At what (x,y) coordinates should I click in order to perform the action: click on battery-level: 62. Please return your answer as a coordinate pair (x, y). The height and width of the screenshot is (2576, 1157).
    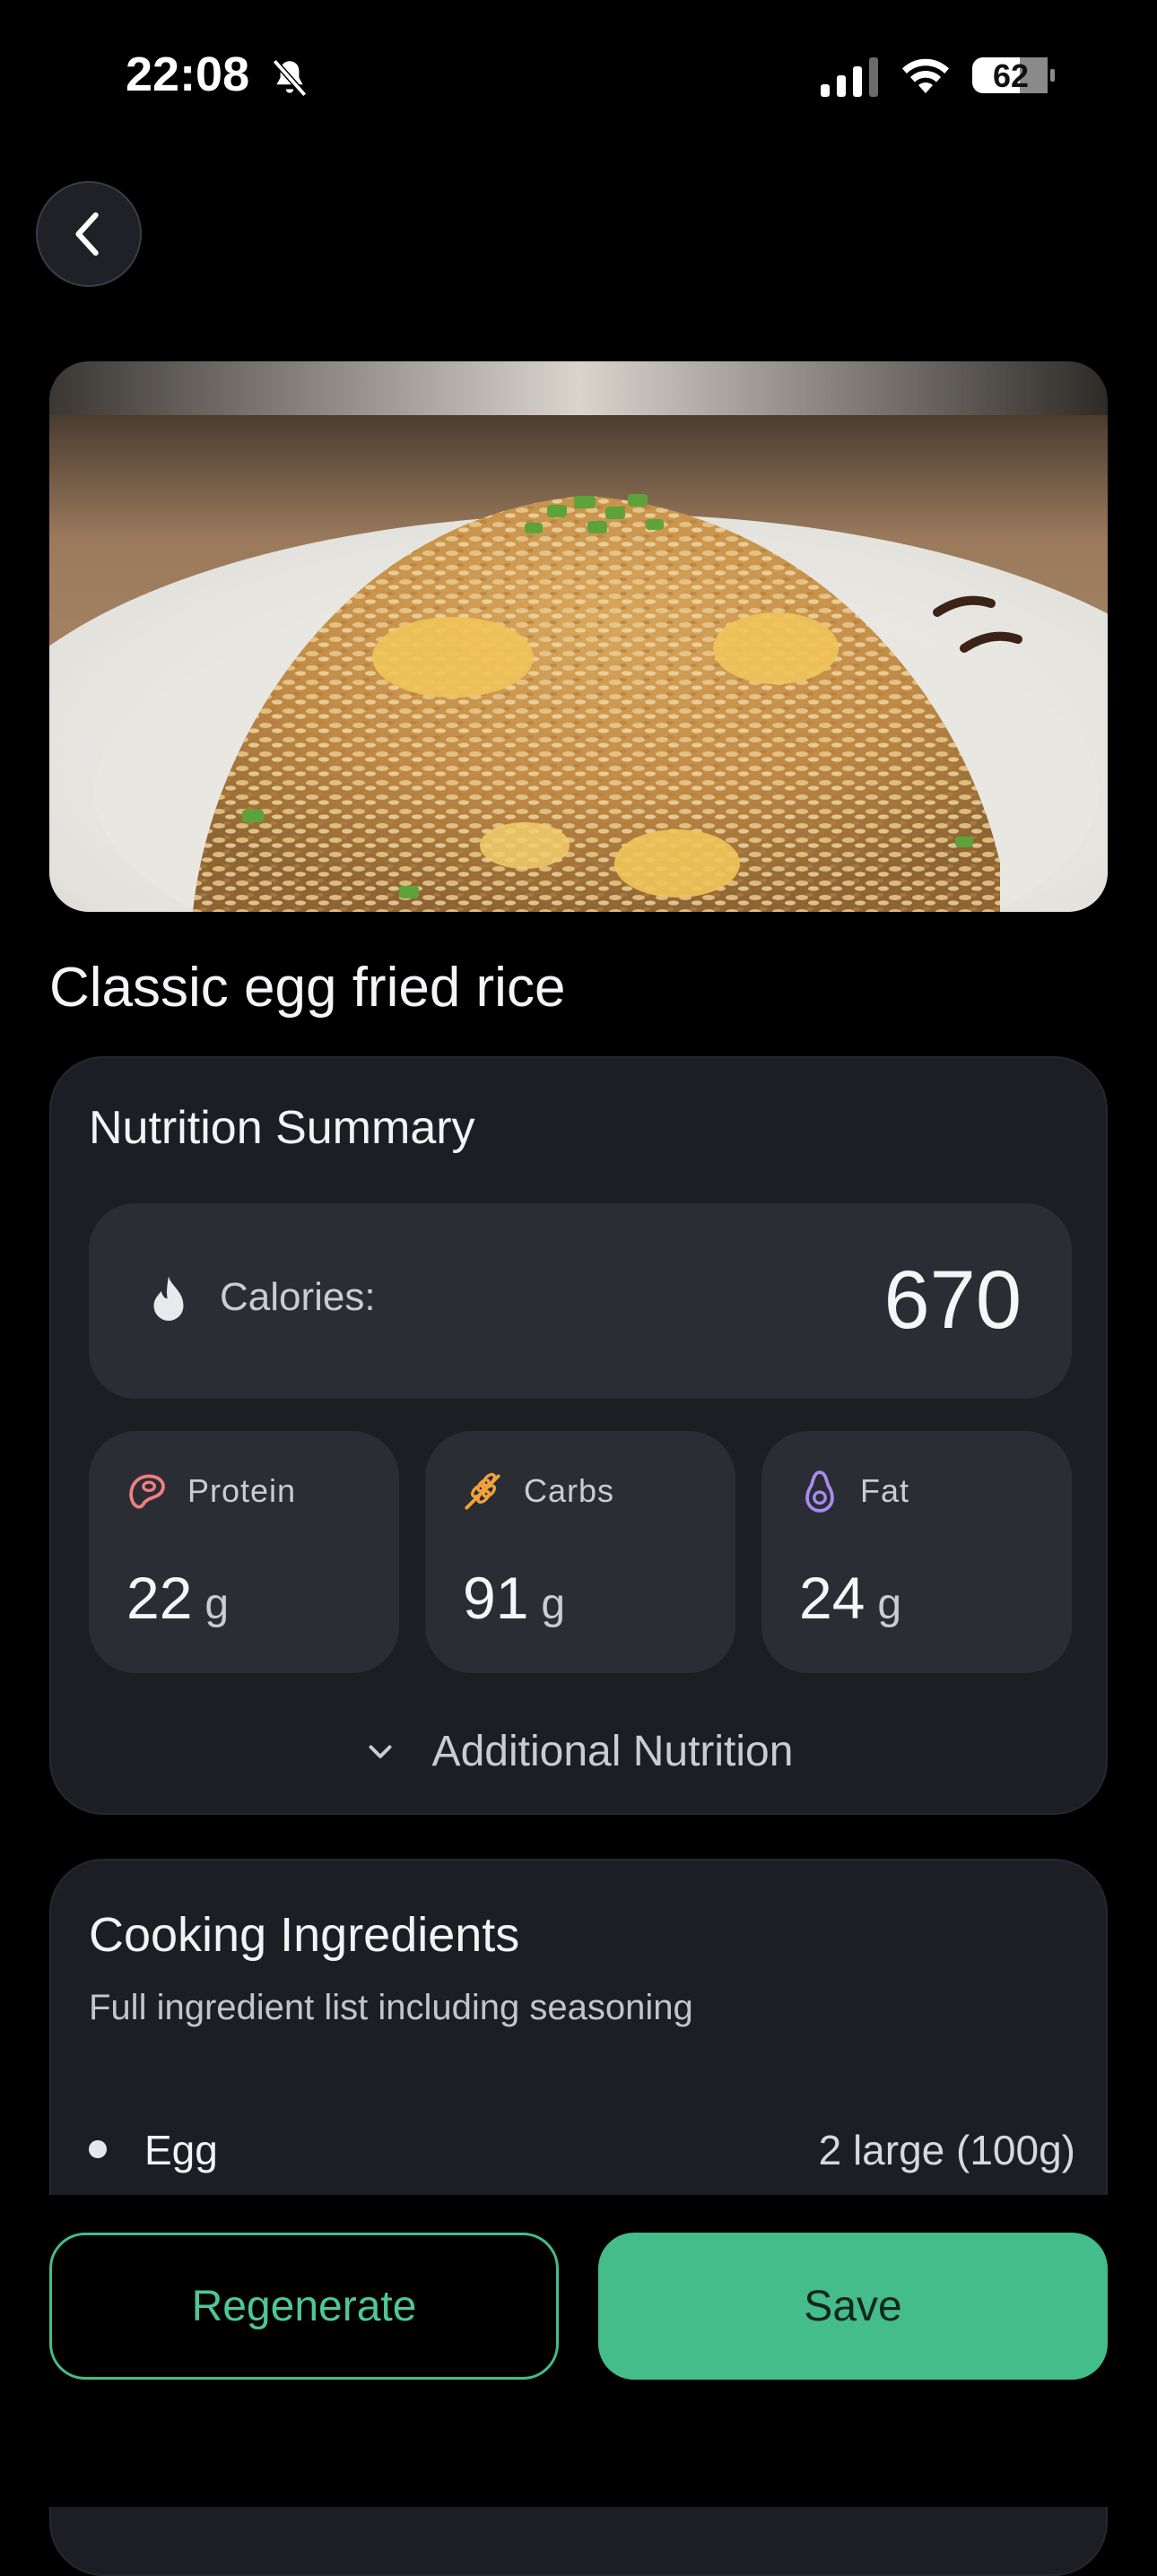
    Looking at the image, I should click on (1011, 75).